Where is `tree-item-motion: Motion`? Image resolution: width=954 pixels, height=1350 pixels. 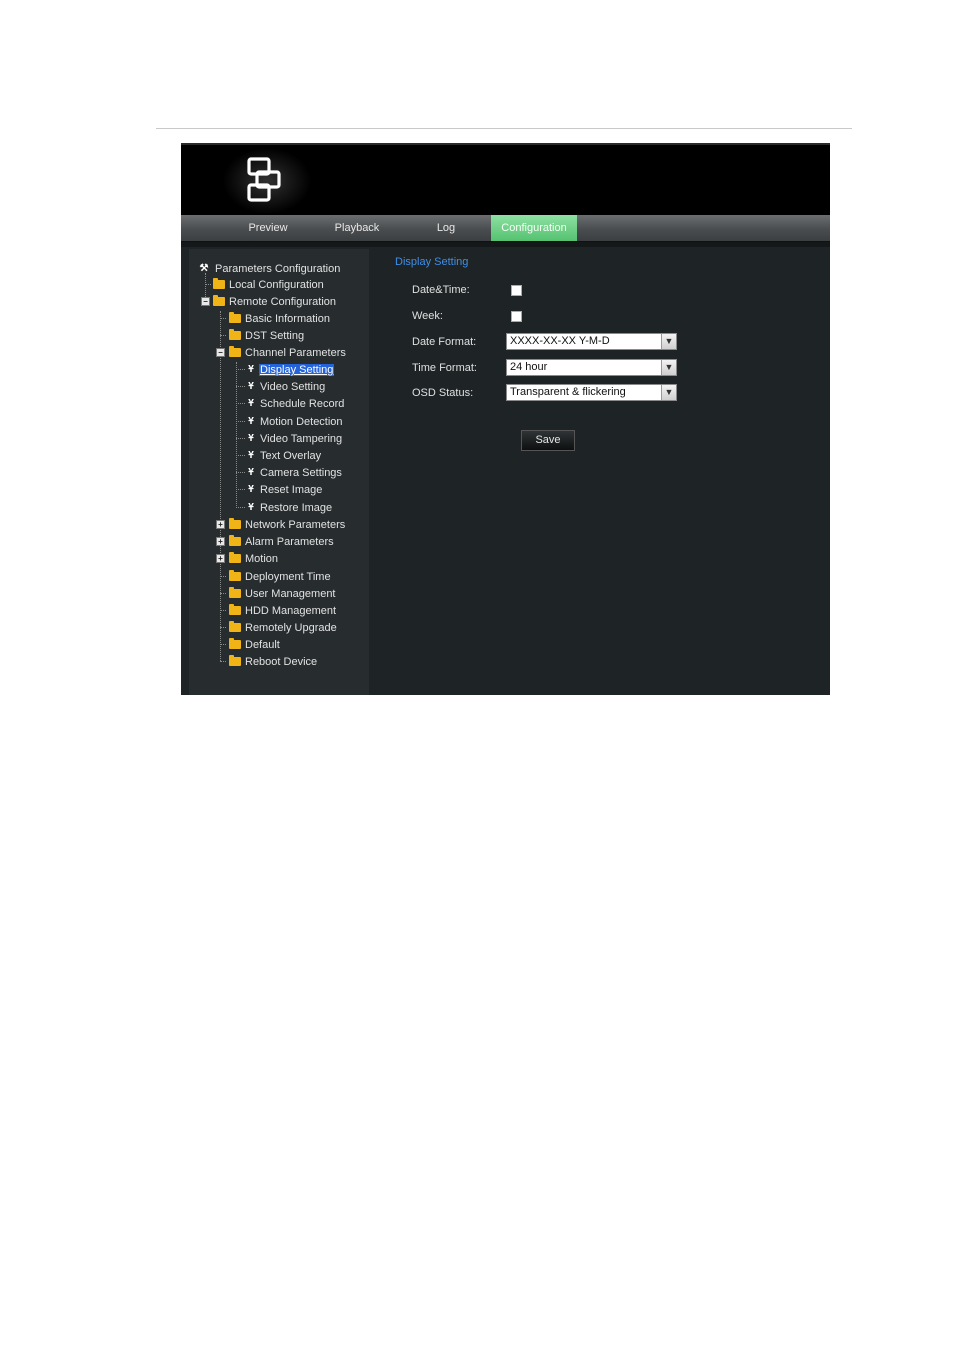 tree-item-motion: Motion is located at coordinates (254, 559).